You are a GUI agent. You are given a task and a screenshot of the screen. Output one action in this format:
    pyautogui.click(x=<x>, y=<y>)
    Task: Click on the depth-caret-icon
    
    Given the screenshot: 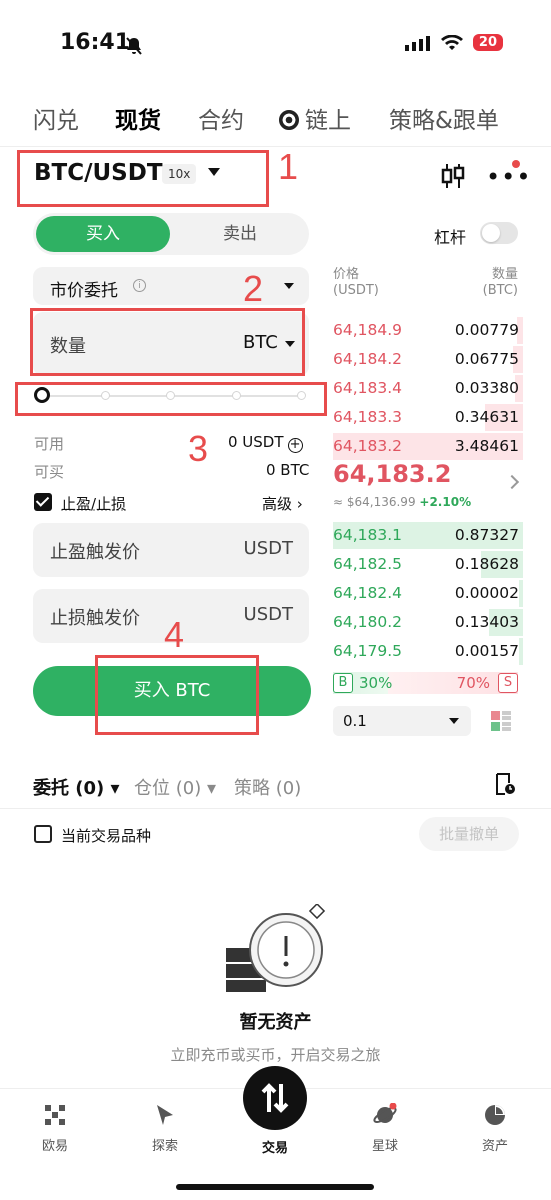 What is the action you would take?
    pyautogui.click(x=454, y=721)
    